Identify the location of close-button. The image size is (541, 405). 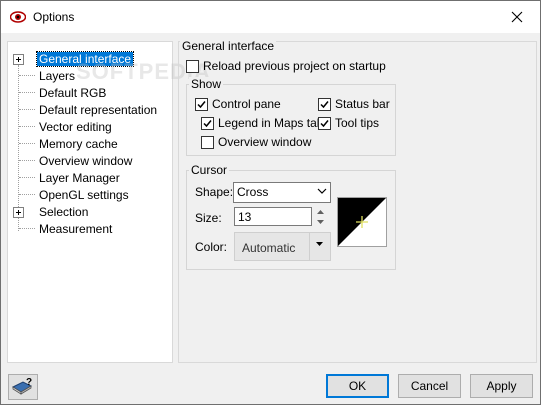
(517, 17).